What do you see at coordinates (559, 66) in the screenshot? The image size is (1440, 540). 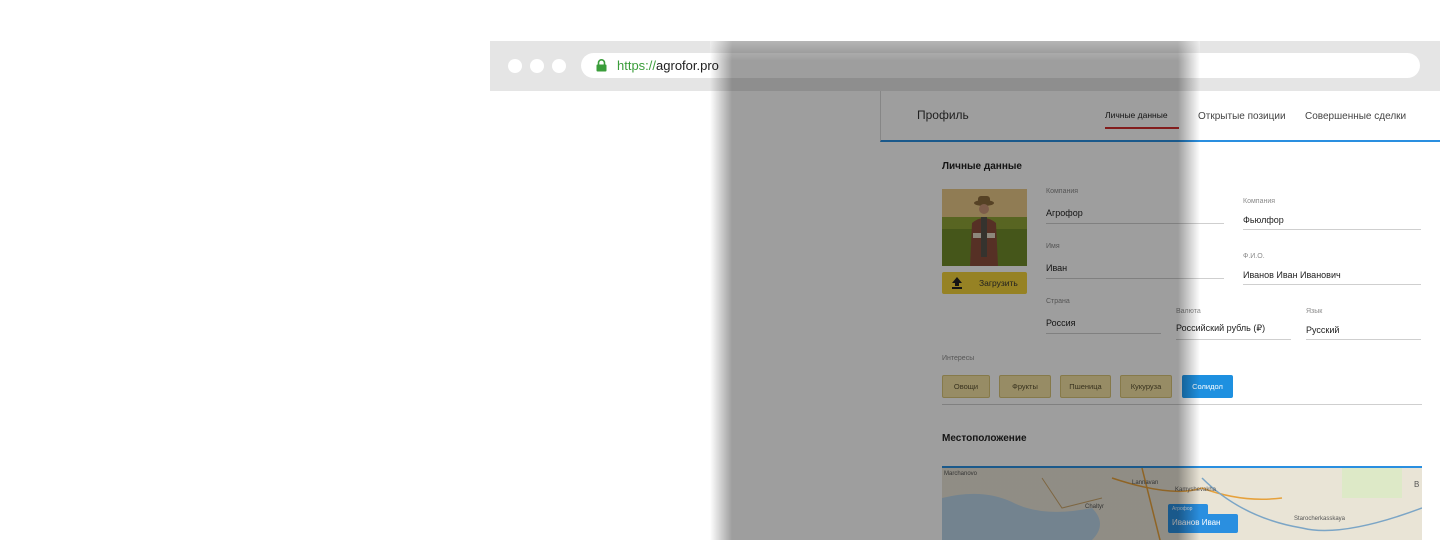 I see `window-maximize-dot` at bounding box center [559, 66].